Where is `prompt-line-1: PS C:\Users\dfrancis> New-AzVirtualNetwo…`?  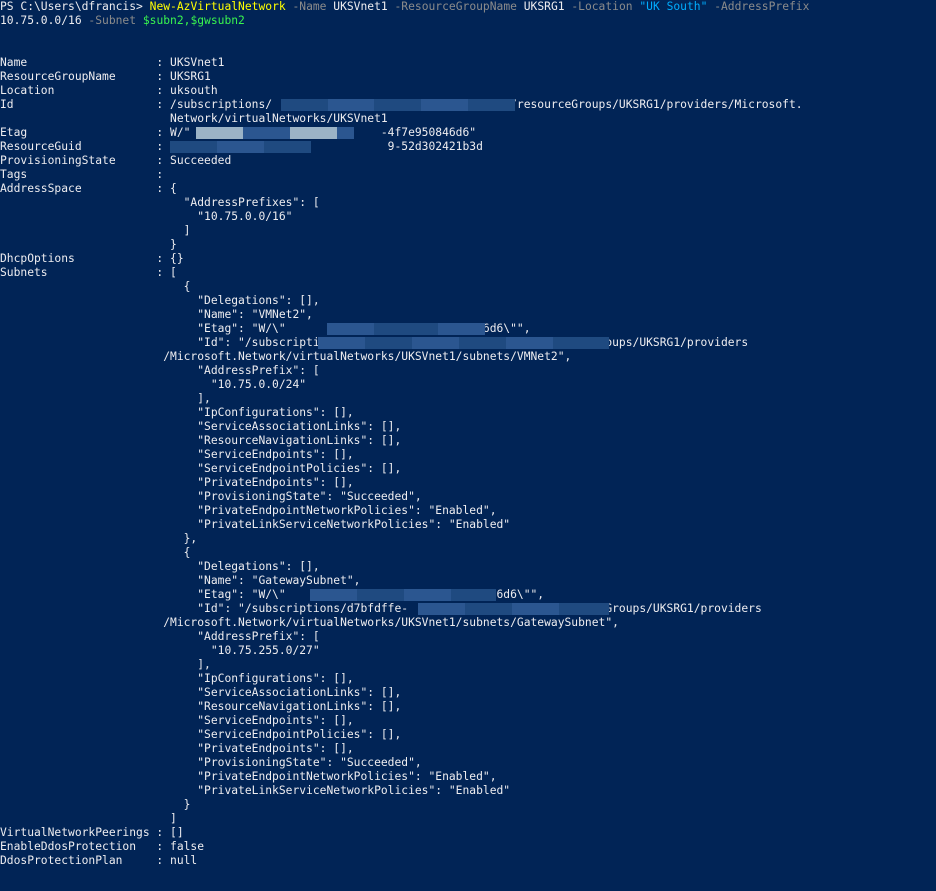
prompt-line-1: PS C:\Users\dfrancis> New-AzVirtualNetwo… is located at coordinates (468, 7).